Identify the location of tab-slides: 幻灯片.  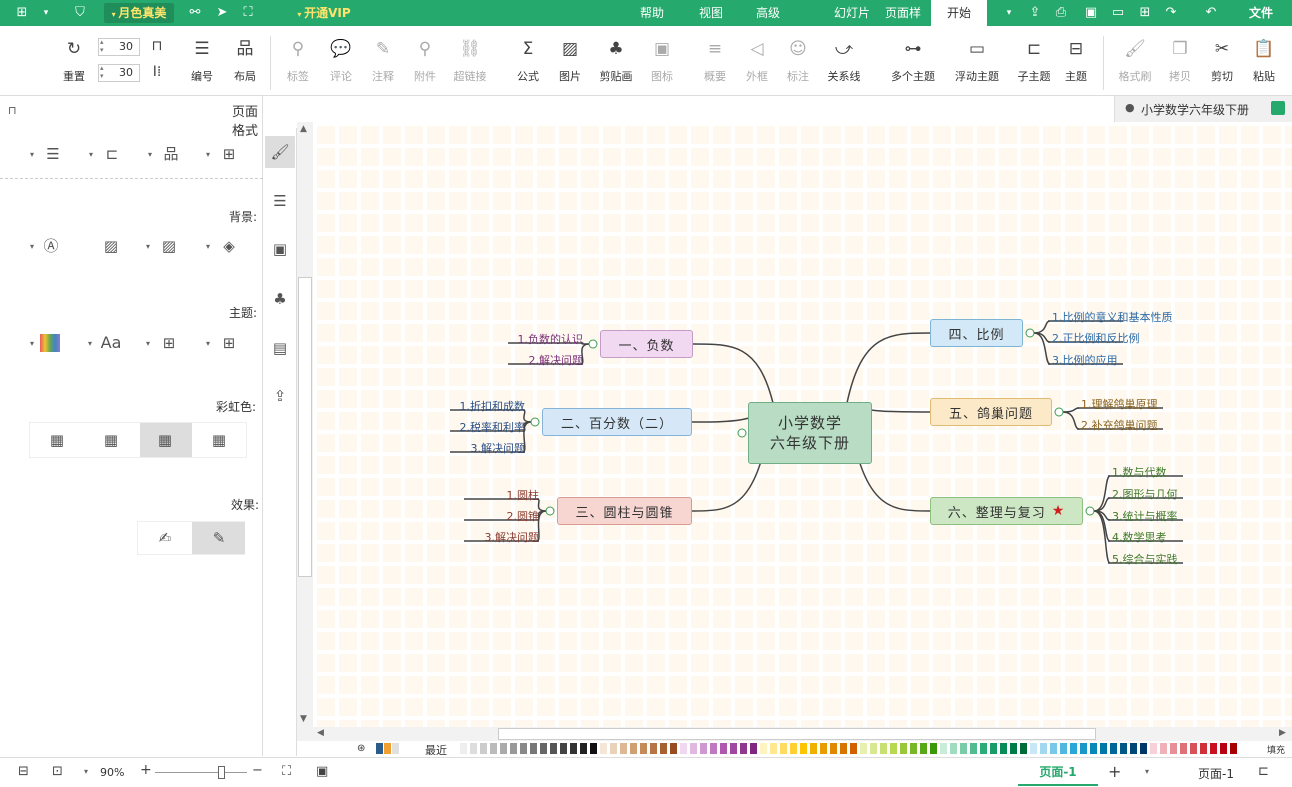
(852, 13).